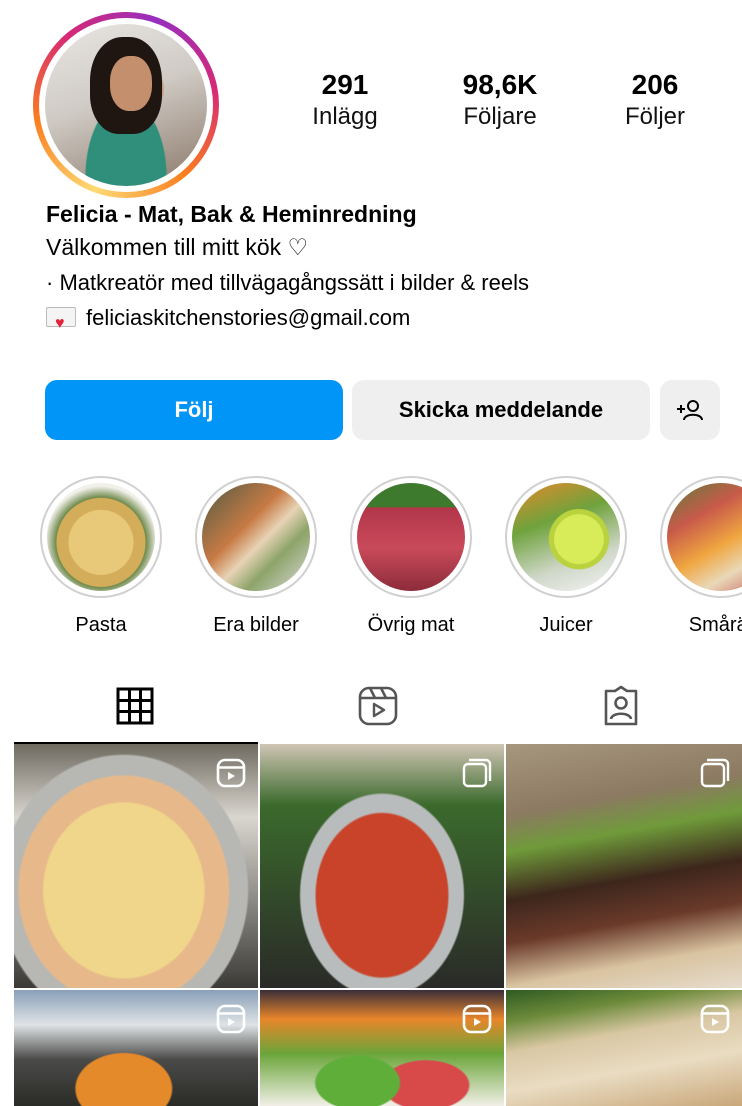 The height and width of the screenshot is (1106, 742). What do you see at coordinates (61, 323) in the screenshot?
I see `love-letter-icon` at bounding box center [61, 323].